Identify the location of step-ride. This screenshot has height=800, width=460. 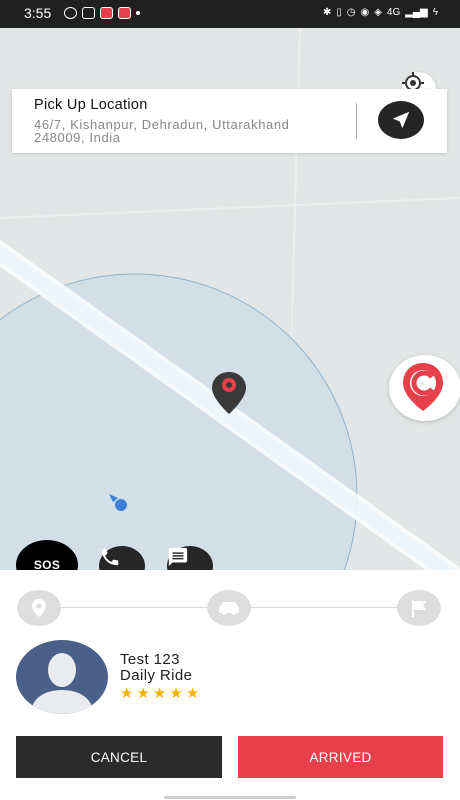
(229, 608).